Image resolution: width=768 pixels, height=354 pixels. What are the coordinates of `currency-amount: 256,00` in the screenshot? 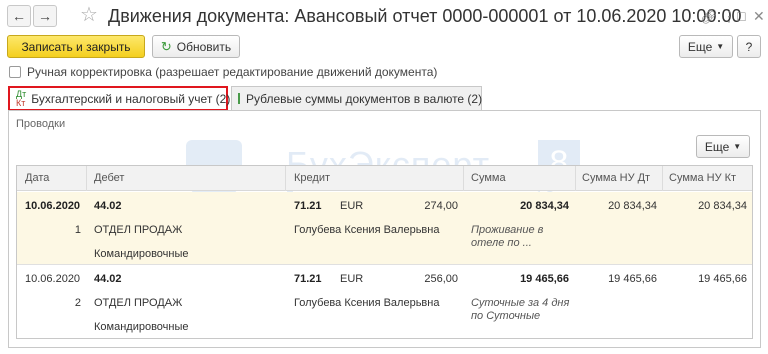 It's located at (441, 279).